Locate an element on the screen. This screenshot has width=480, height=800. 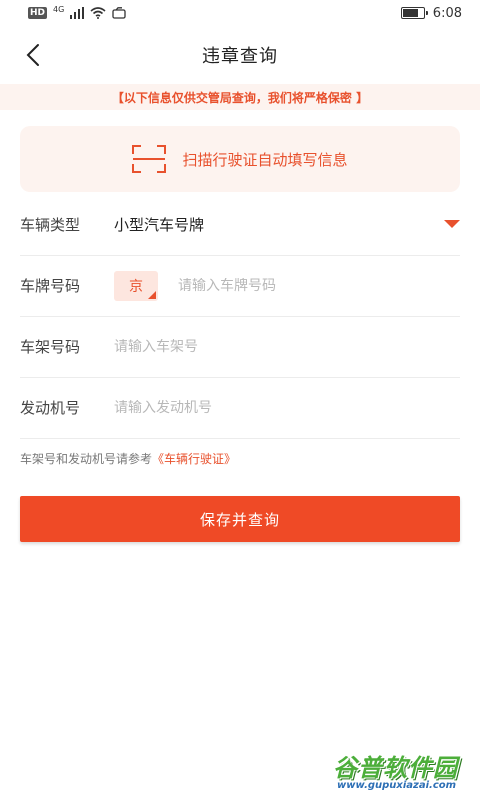
wifi-icon is located at coordinates (98, 13).